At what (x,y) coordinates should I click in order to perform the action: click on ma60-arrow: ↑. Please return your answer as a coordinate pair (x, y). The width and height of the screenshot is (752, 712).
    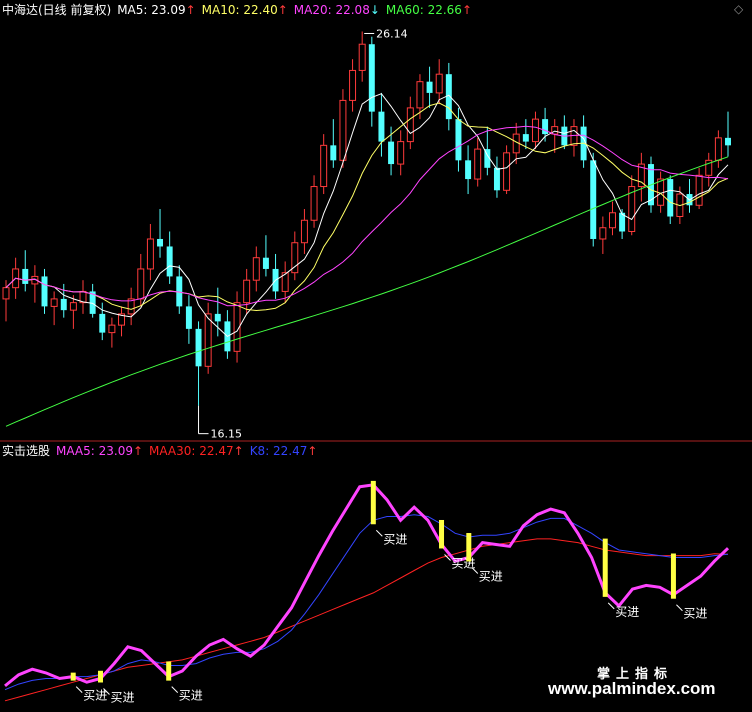
    Looking at the image, I should click on (466, 10).